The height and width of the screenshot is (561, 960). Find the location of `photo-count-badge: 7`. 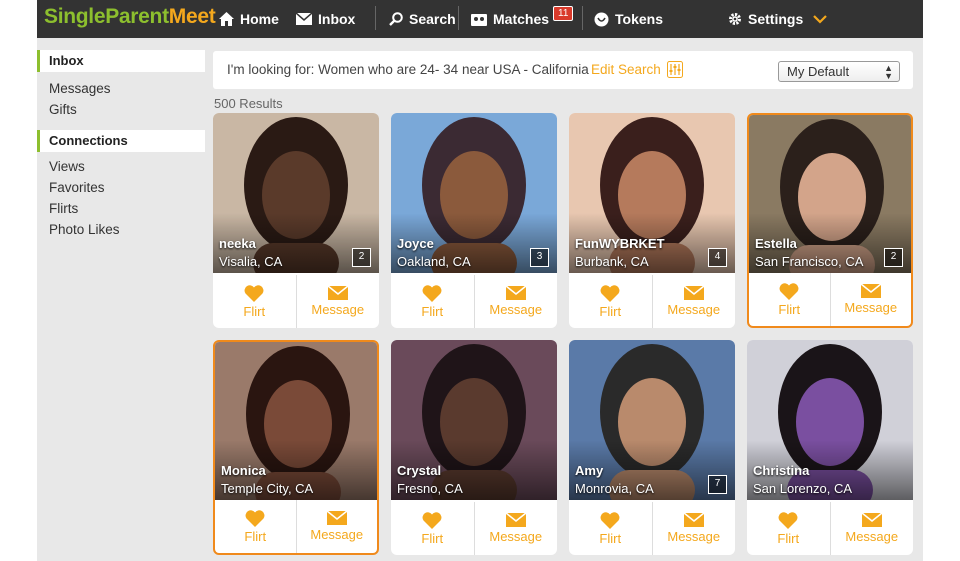

photo-count-badge: 7 is located at coordinates (717, 484).